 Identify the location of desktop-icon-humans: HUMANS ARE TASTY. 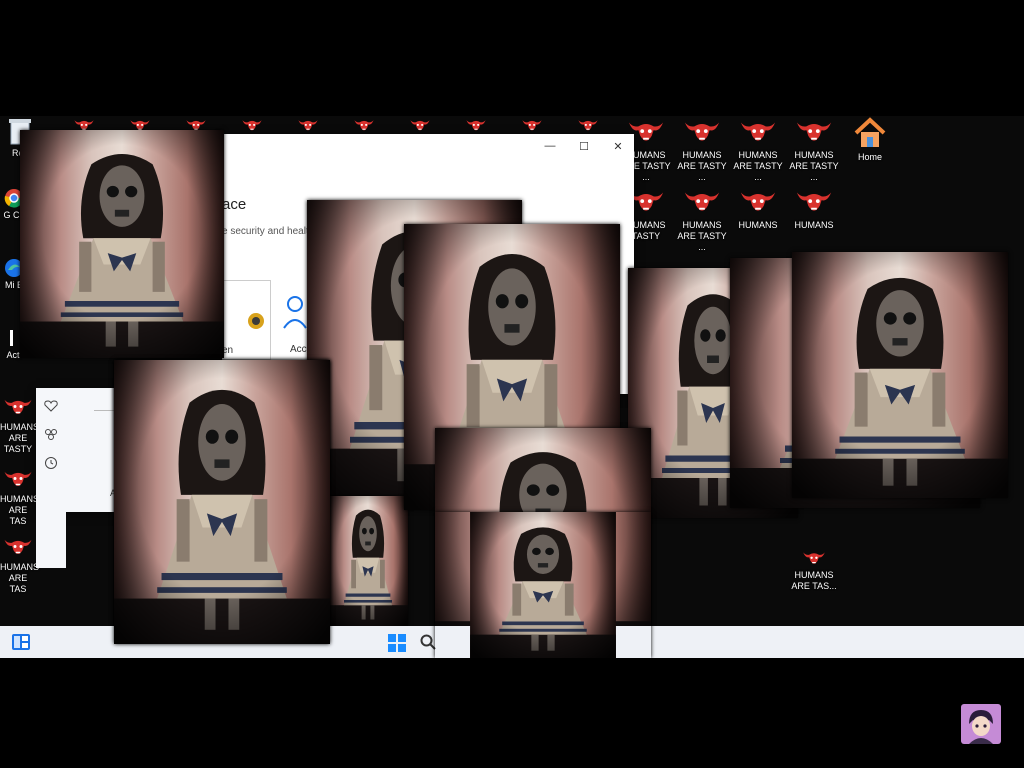
(20, 425).